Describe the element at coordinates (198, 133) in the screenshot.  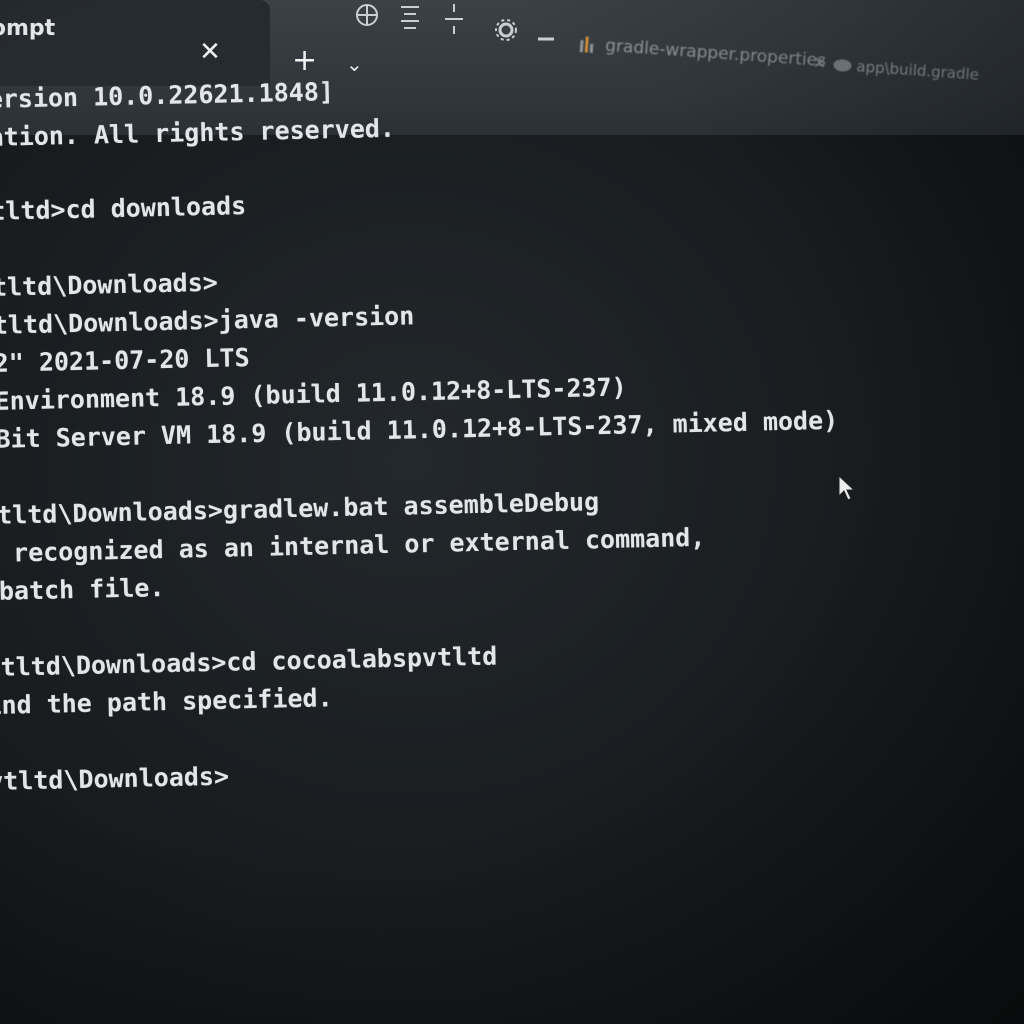
I see `terminal-line: ft Corporation. All rights reserved.` at that location.